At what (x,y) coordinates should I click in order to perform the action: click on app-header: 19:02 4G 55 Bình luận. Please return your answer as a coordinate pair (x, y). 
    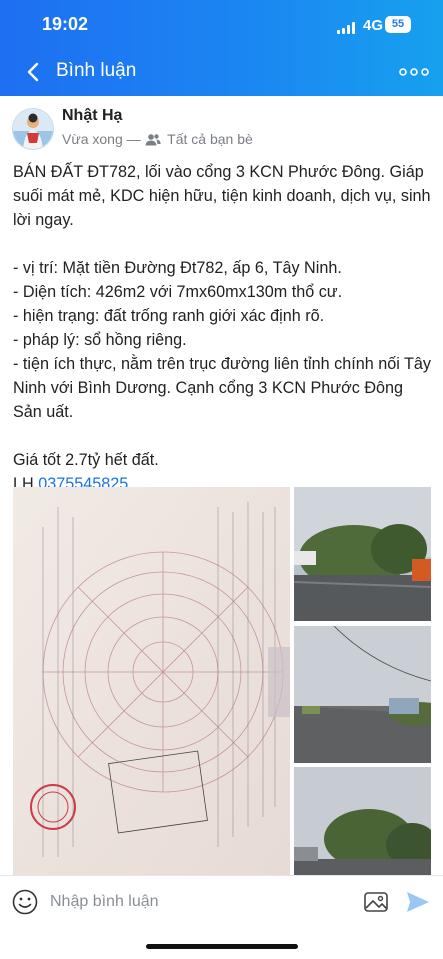
    Looking at the image, I should click on (221, 48).